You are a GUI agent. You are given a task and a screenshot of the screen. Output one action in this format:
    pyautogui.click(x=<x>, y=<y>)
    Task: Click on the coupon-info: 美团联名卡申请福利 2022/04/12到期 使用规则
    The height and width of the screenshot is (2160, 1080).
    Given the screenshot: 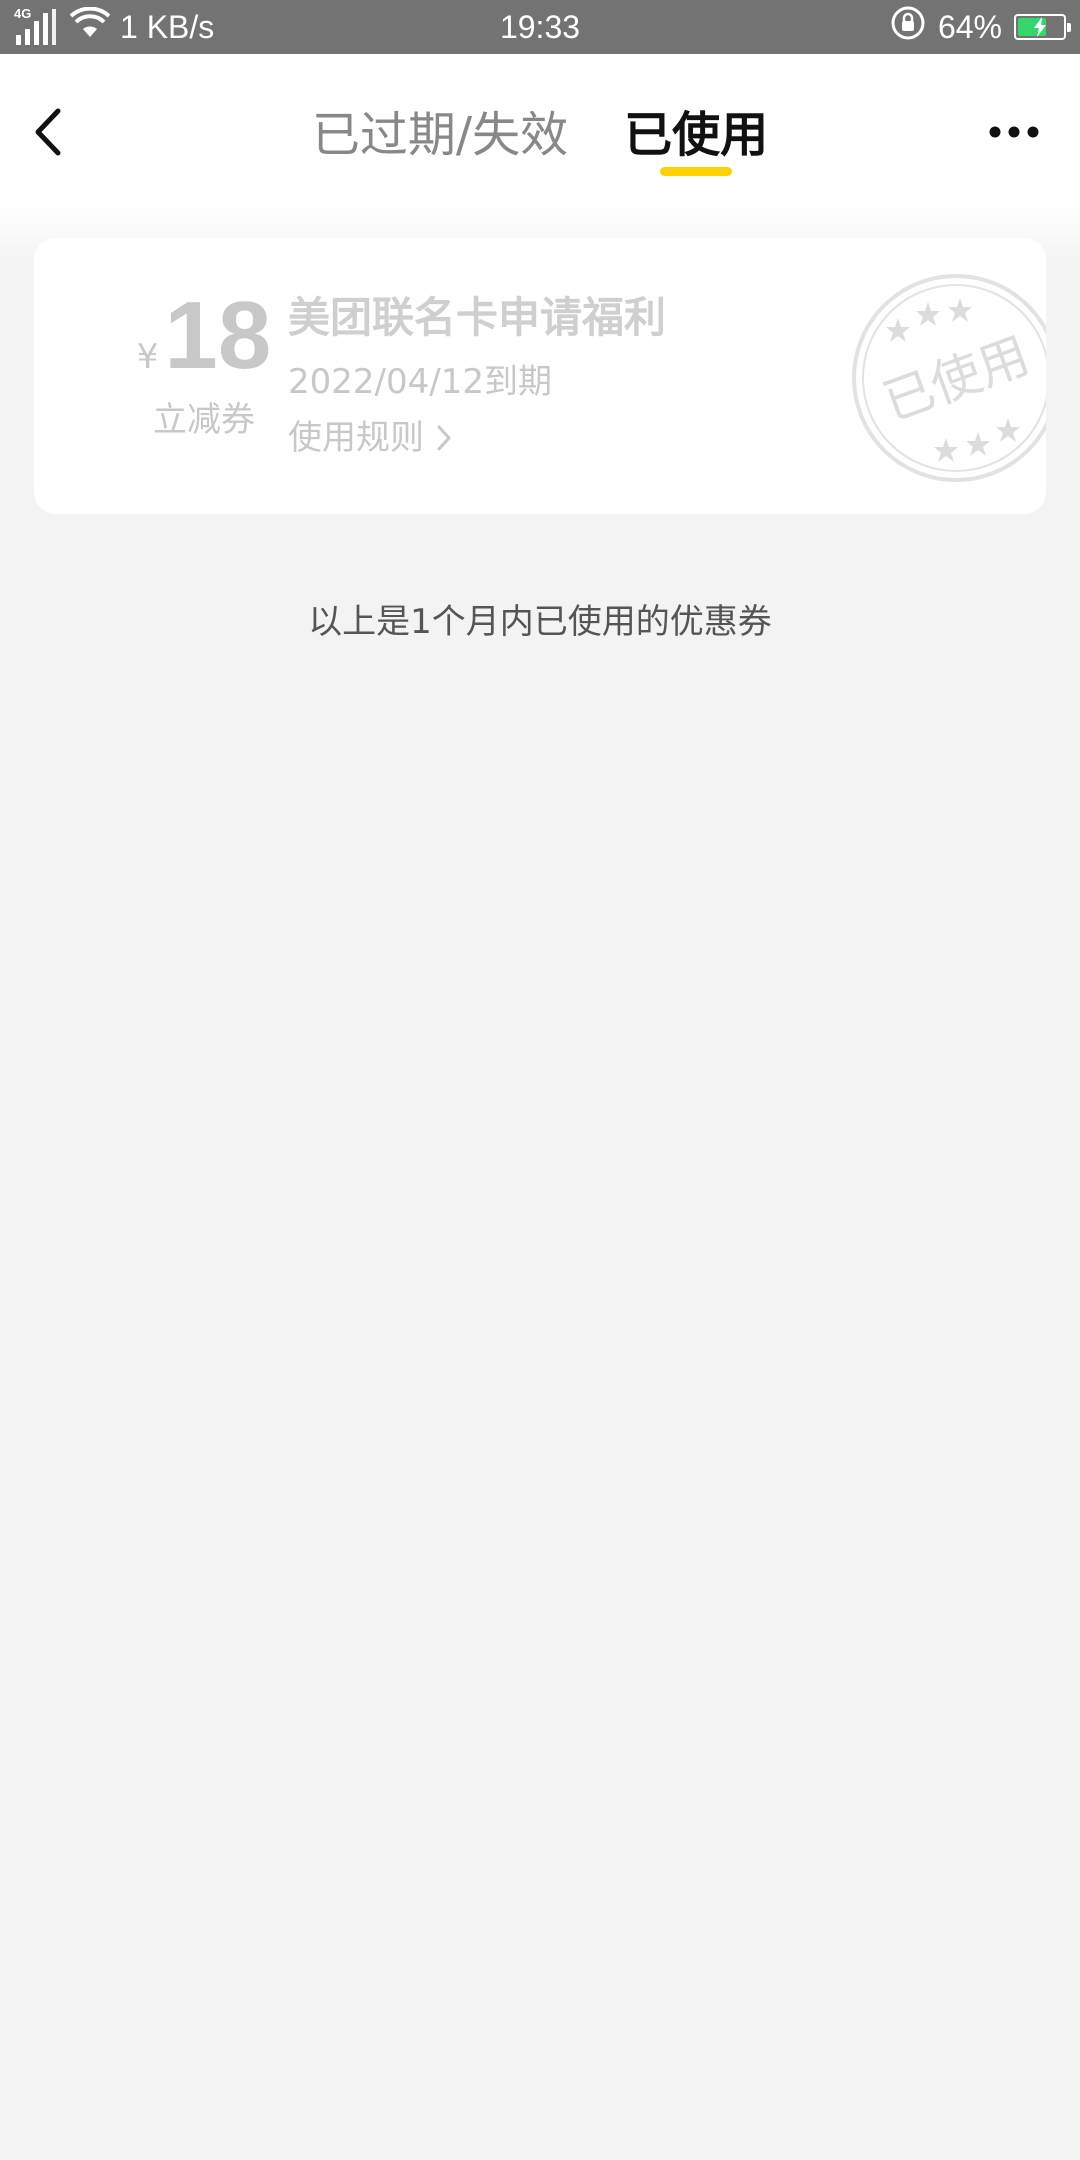 What is the action you would take?
    pyautogui.click(x=477, y=376)
    